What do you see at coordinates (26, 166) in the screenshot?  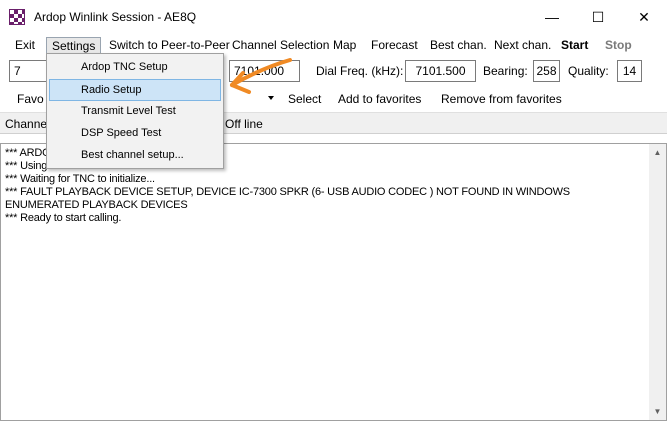 I see `log-line: *** Using` at bounding box center [26, 166].